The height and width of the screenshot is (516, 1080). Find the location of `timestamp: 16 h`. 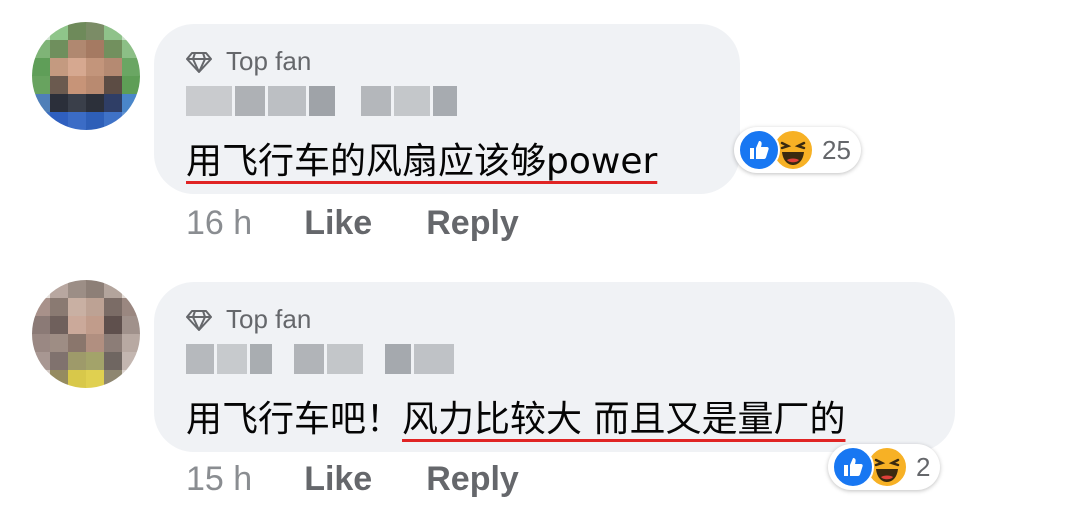

timestamp: 16 h is located at coordinates (219, 223).